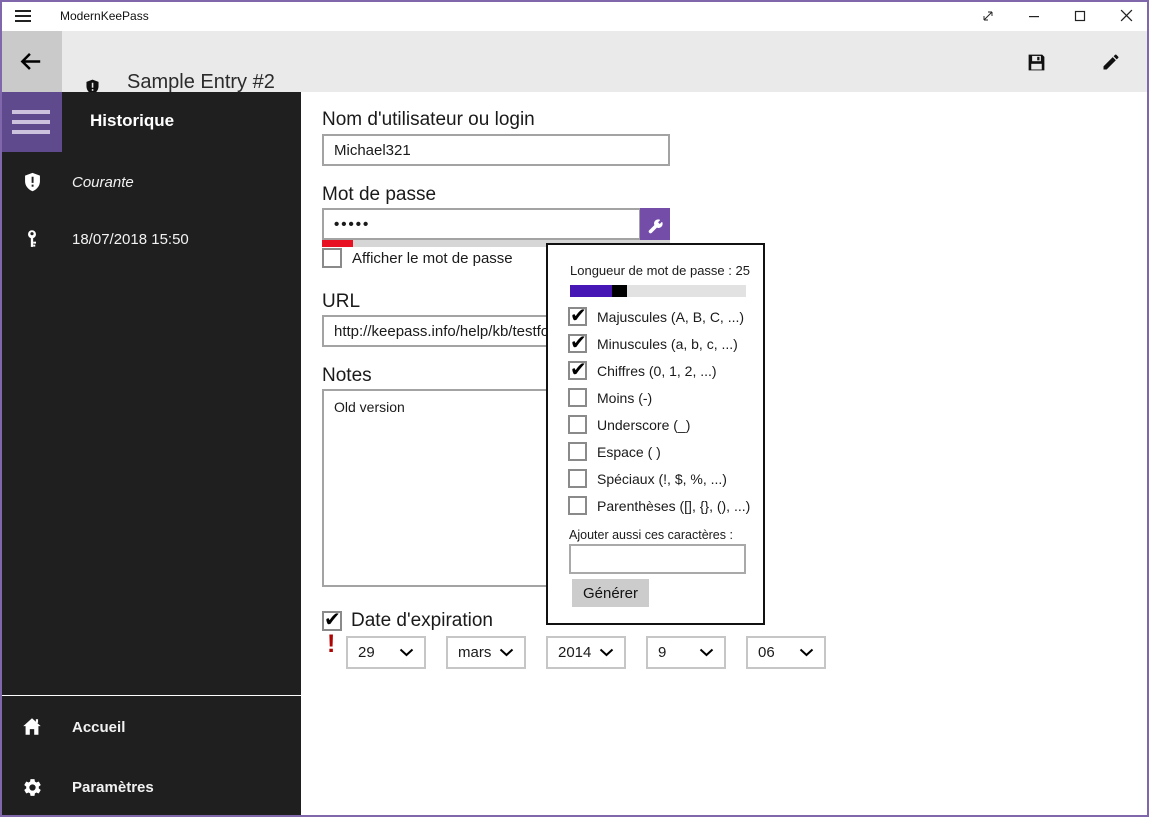 The image size is (1149, 817). I want to click on username-input, so click(496, 150).